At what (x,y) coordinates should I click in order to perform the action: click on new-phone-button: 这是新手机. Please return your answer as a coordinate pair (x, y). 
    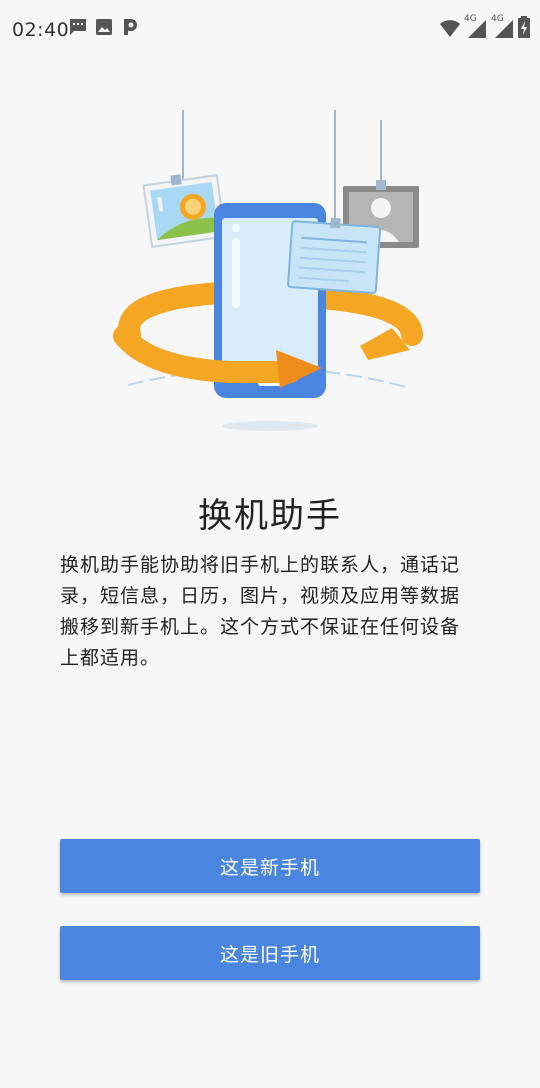
    Looking at the image, I should click on (270, 866).